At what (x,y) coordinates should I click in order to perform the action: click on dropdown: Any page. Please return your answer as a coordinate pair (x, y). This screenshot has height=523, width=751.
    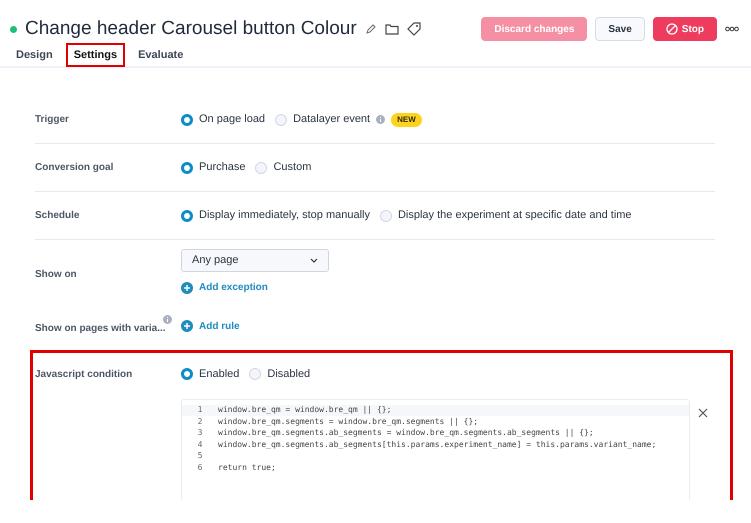
    Looking at the image, I should click on (255, 260).